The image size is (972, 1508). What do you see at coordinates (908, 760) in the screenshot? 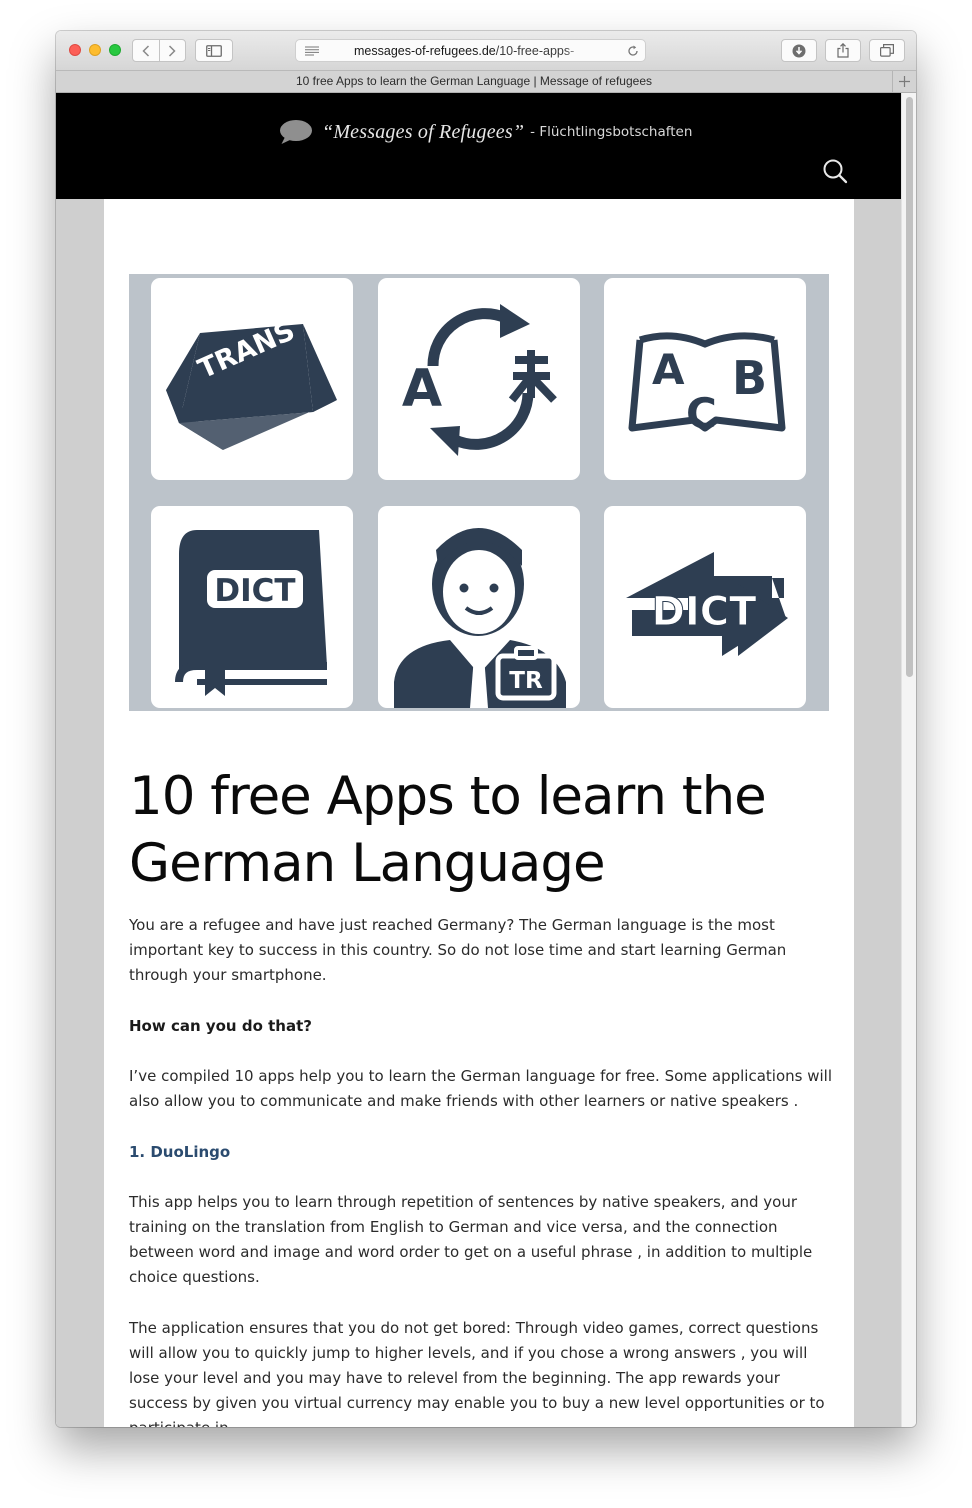
I see `scrollbar` at bounding box center [908, 760].